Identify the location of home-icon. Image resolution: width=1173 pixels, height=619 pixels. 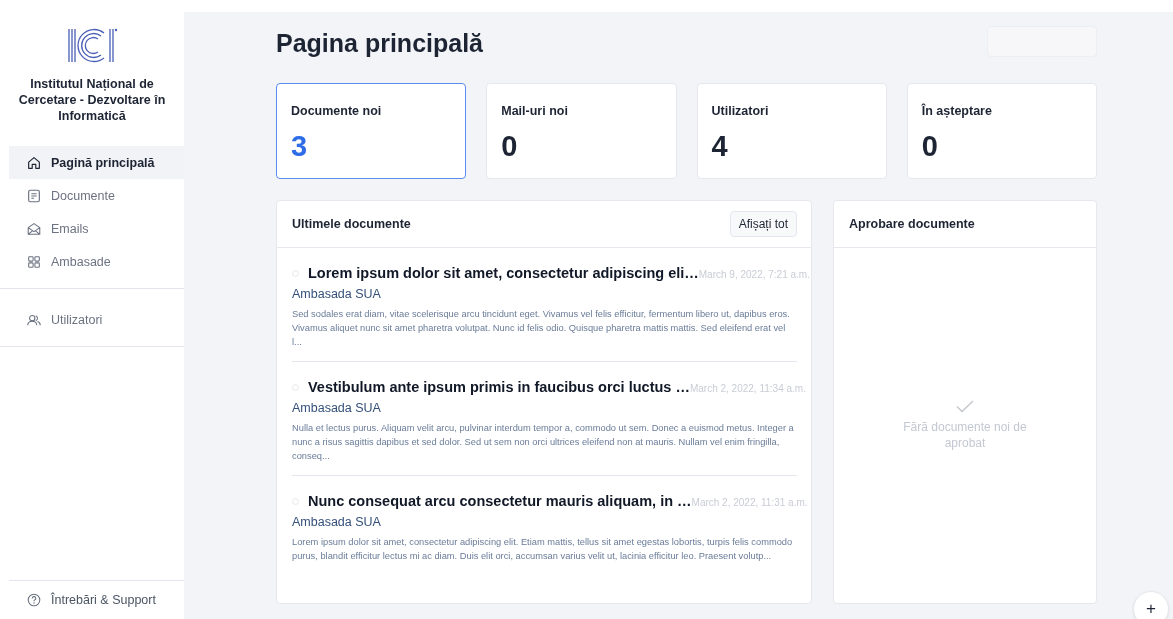
(34, 162).